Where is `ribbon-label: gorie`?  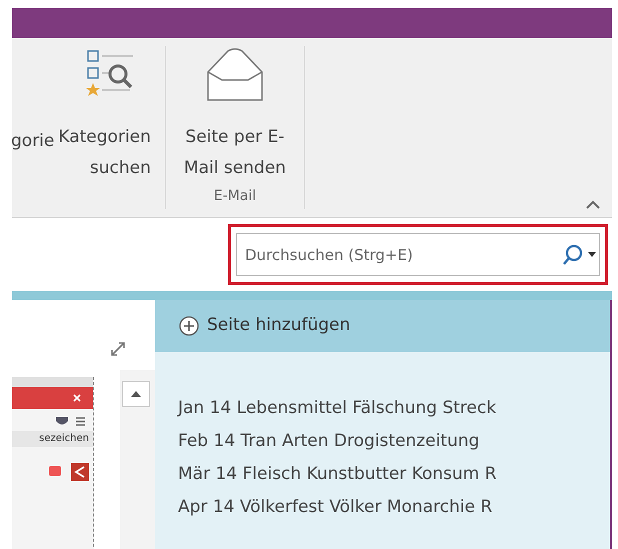
ribbon-label: gorie is located at coordinates (32, 141).